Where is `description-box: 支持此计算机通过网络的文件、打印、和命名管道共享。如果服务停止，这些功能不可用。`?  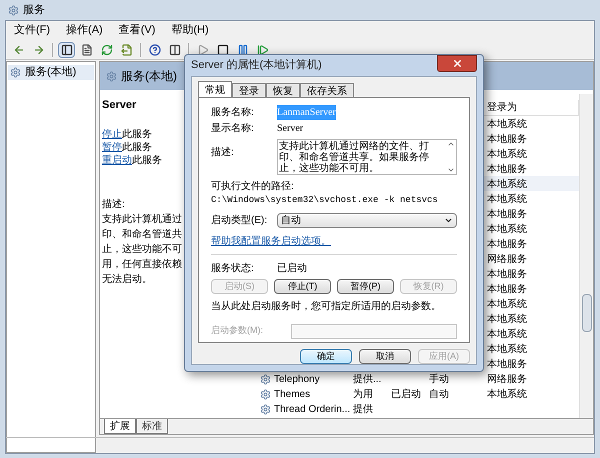
description-box: 支持此计算机通过网络的文件、打印、和命名管道共享。如果服务停止，这些功能不可用。 is located at coordinates (367, 157).